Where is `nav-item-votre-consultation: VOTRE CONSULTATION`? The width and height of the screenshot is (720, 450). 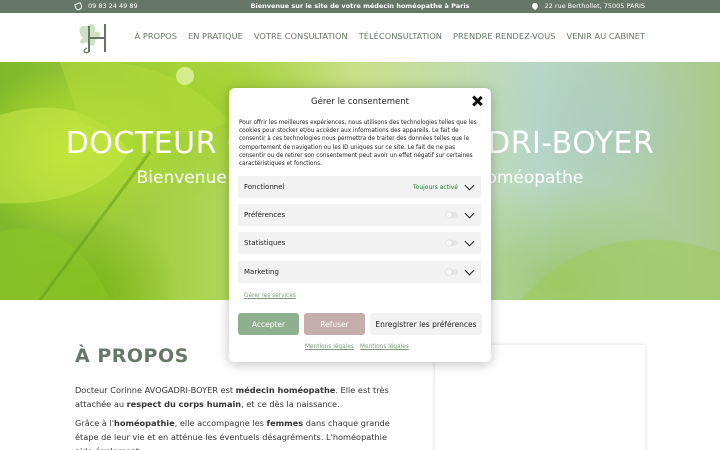
nav-item-votre-consultation: VOTRE CONSULTATION is located at coordinates (301, 36).